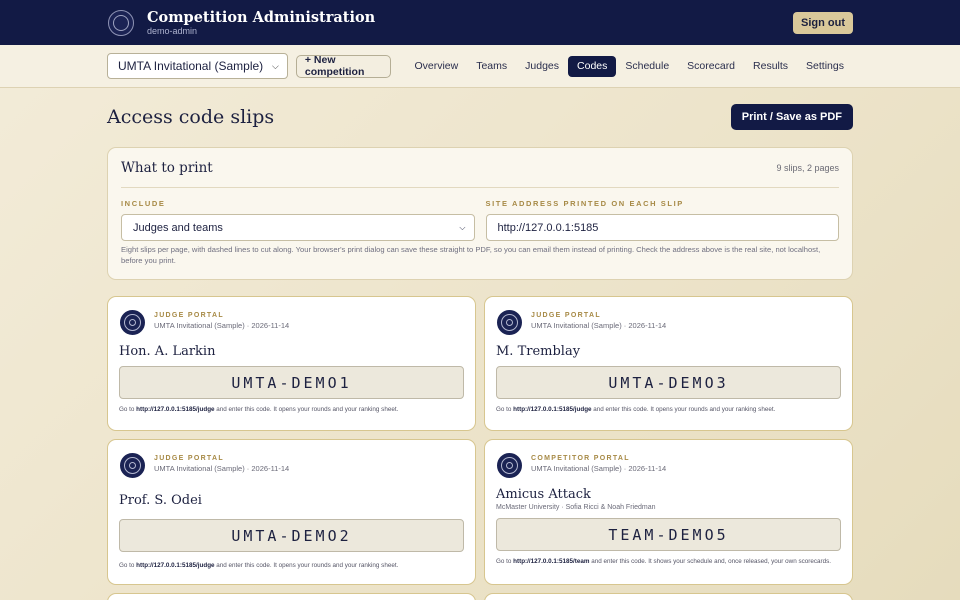  Describe the element at coordinates (668, 382) in the screenshot. I see `access-code: UMTA-DEMO3` at that location.